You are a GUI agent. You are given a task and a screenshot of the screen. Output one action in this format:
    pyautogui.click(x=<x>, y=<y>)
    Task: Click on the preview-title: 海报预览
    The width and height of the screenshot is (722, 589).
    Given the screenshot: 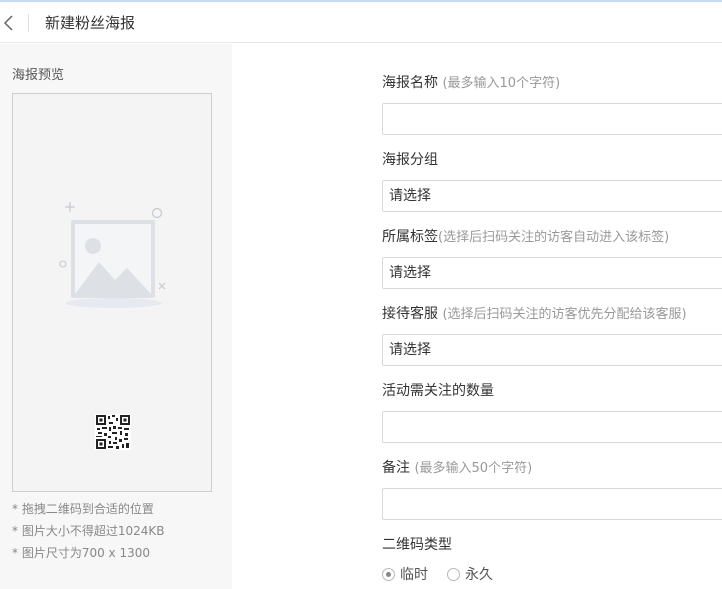 What is the action you would take?
    pyautogui.click(x=38, y=75)
    